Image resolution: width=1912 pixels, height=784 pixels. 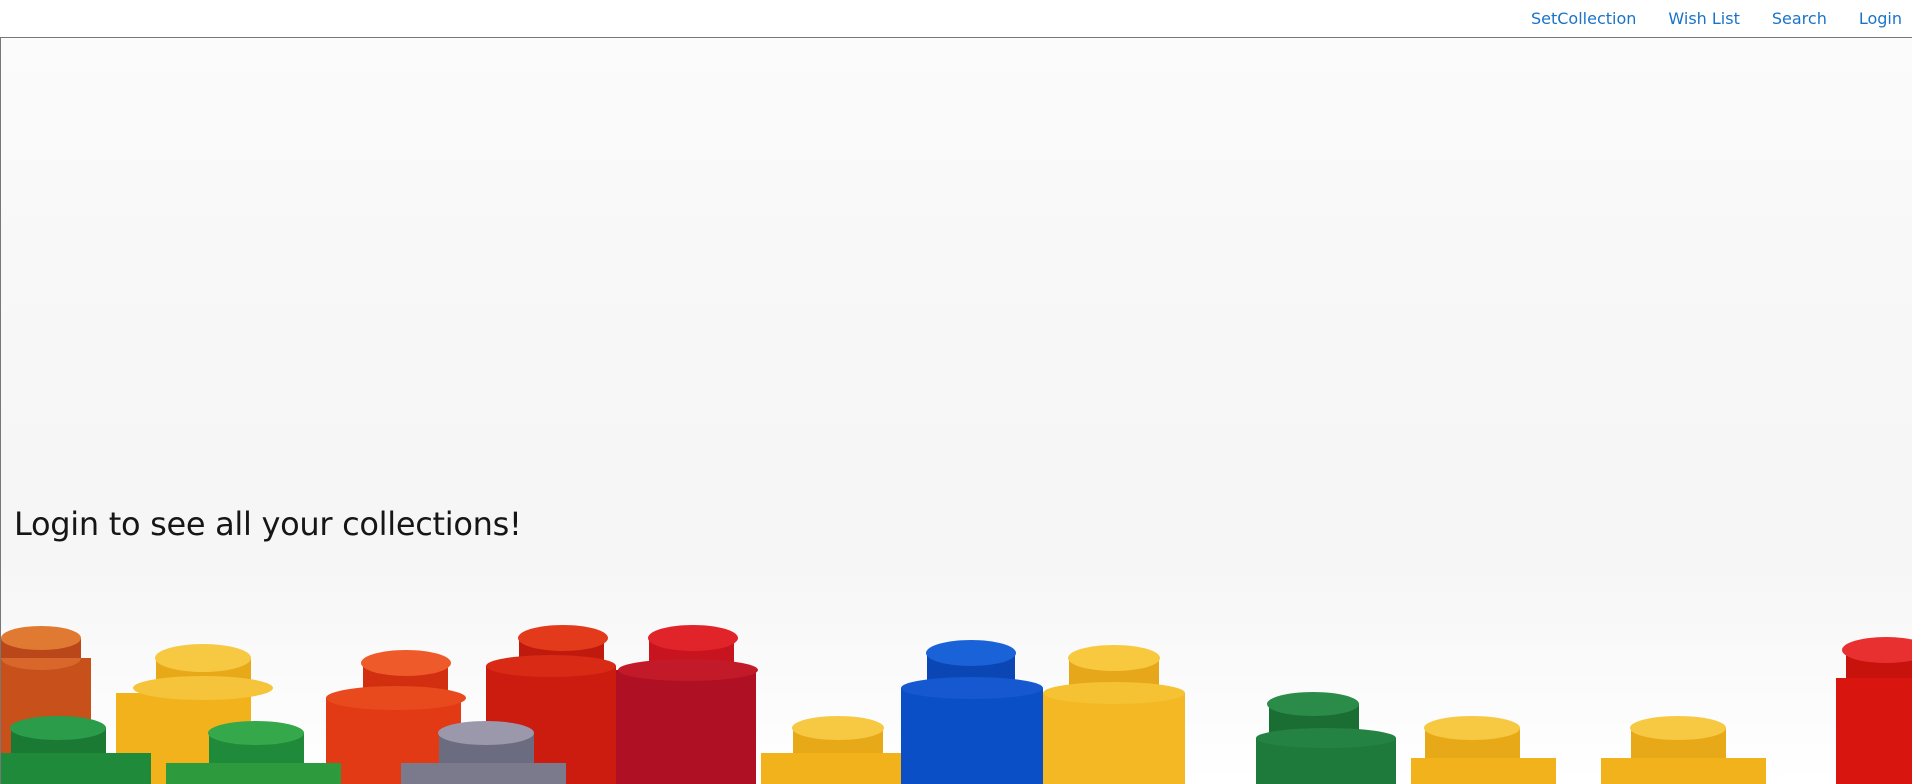 What do you see at coordinates (268, 524) in the screenshot?
I see `login-prompt-heading: Login to see all your collections!` at bounding box center [268, 524].